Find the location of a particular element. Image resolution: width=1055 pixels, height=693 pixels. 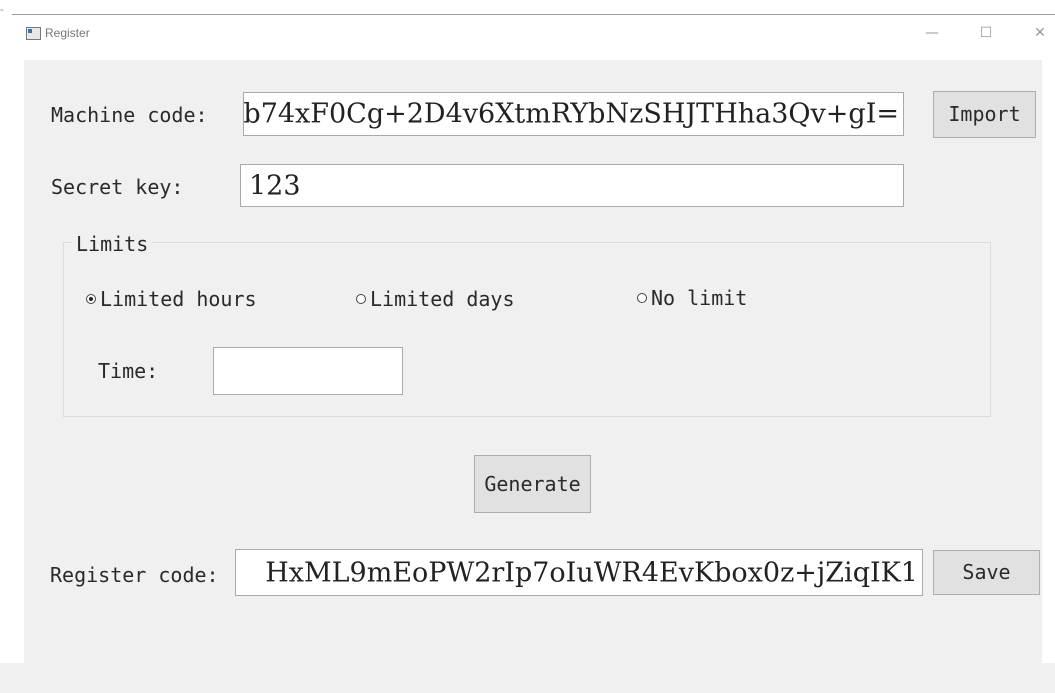

radio-limited-hours: Limited hours is located at coordinates (171, 299).